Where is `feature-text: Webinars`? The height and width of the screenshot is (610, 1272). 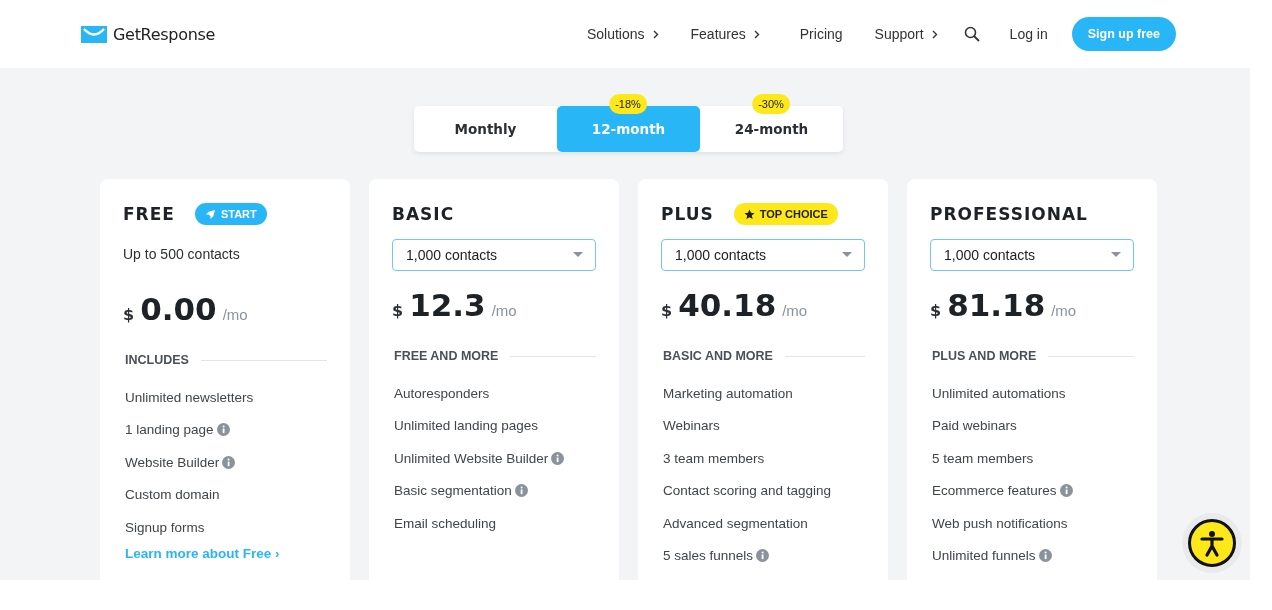 feature-text: Webinars is located at coordinates (691, 426).